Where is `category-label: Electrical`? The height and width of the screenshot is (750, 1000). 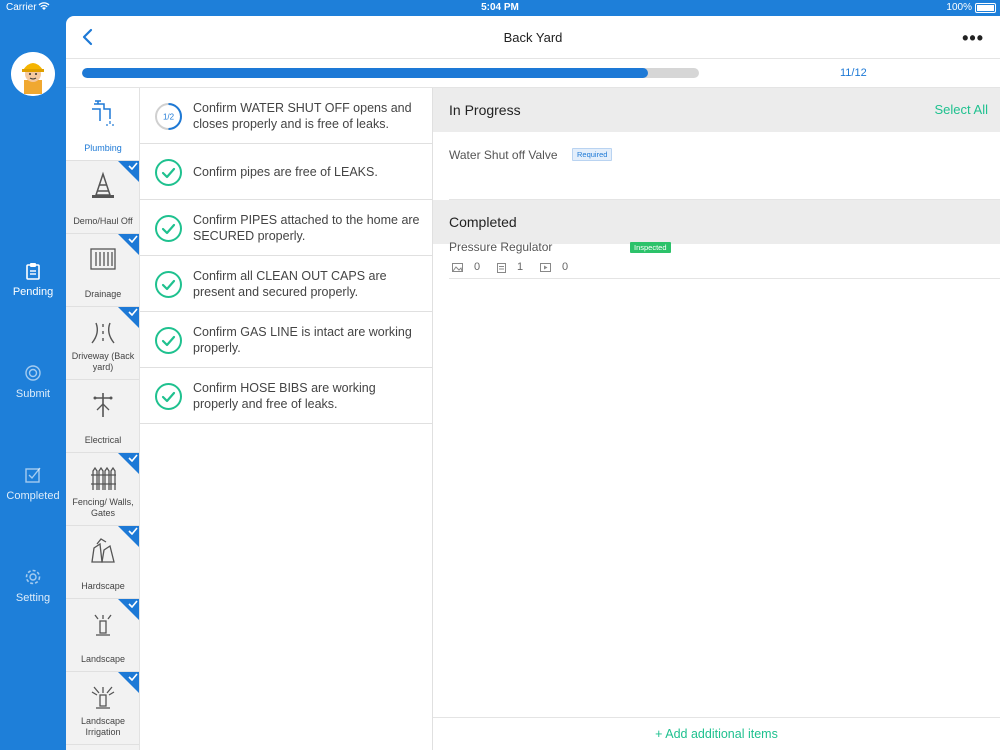 category-label: Electrical is located at coordinates (103, 440).